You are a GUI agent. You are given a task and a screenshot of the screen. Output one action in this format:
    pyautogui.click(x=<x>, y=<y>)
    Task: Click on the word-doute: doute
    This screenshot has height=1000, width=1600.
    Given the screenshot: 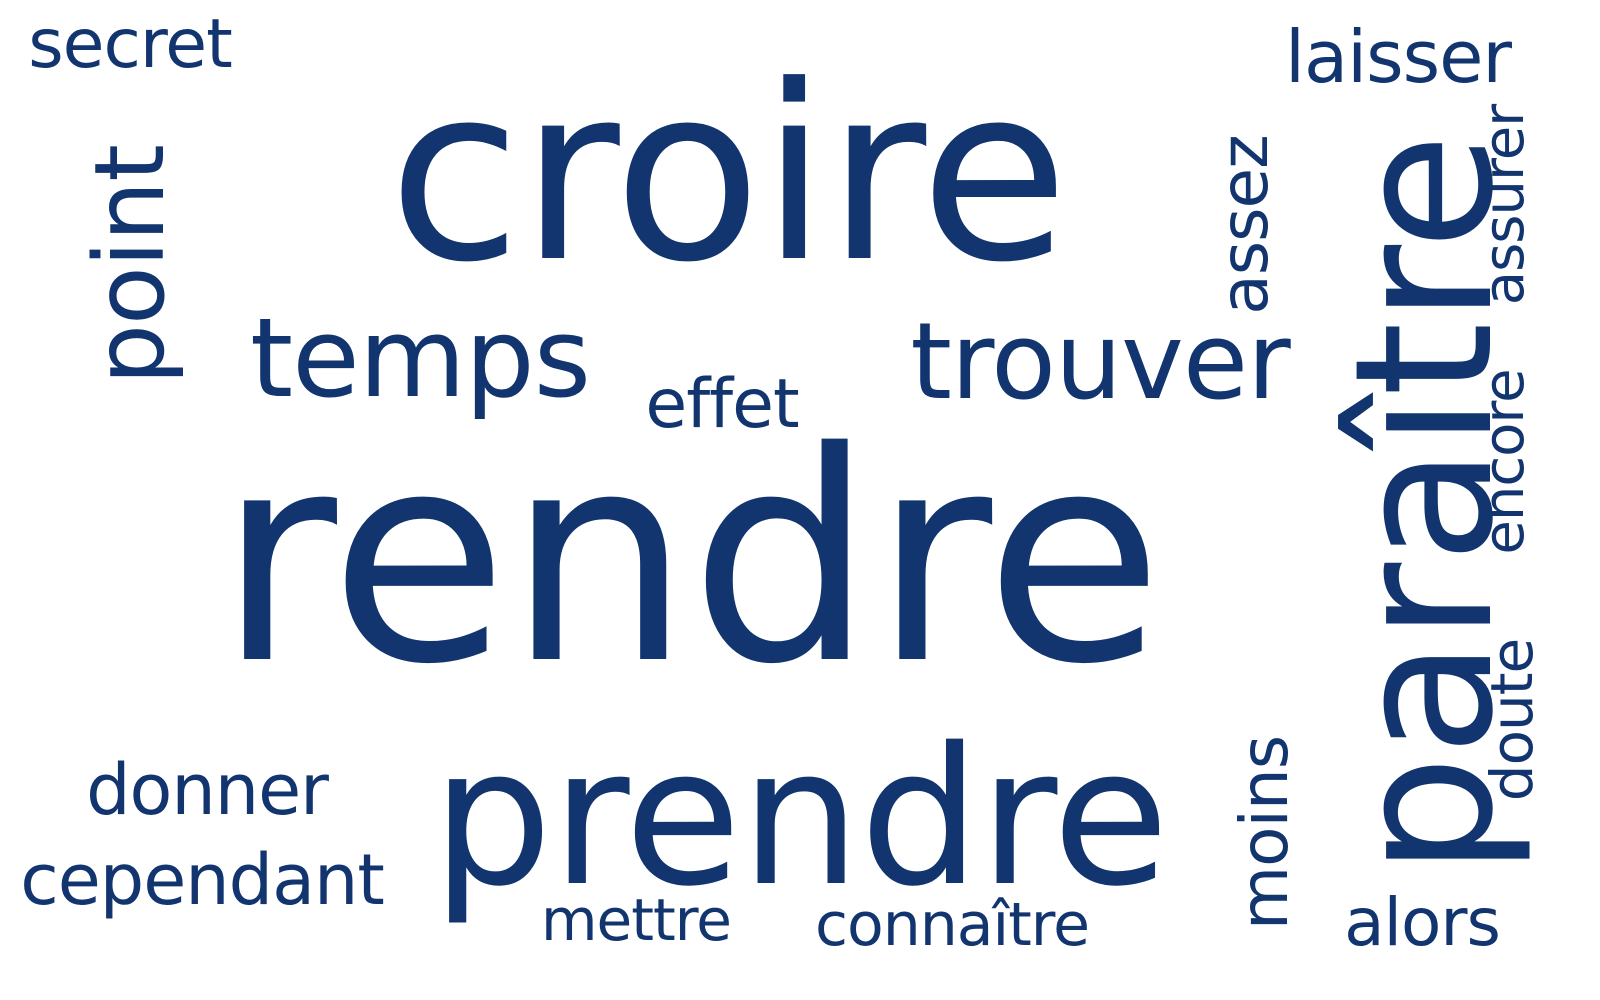 What is the action you would take?
    pyautogui.click(x=1512, y=720)
    